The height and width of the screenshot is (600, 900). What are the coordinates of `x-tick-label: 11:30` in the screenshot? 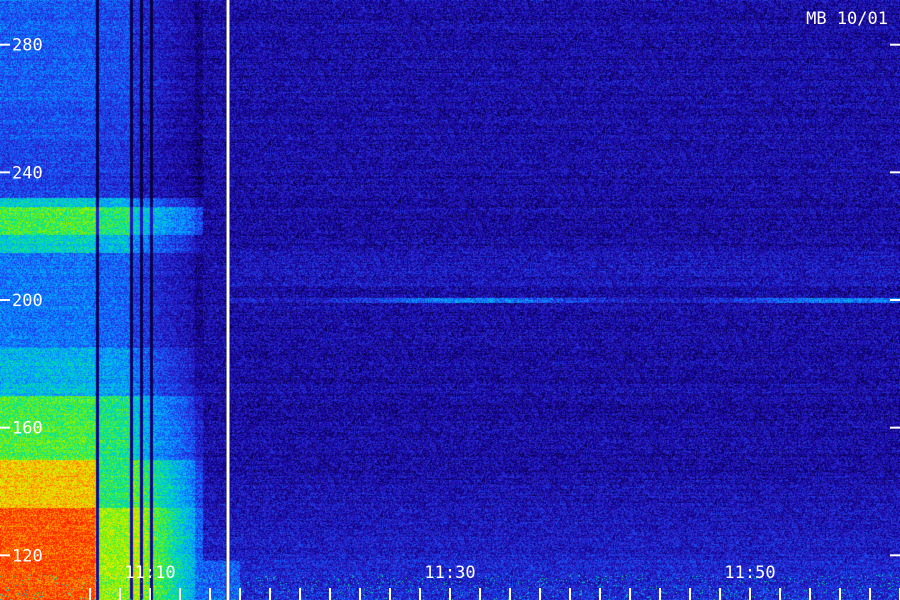 It's located at (449, 573).